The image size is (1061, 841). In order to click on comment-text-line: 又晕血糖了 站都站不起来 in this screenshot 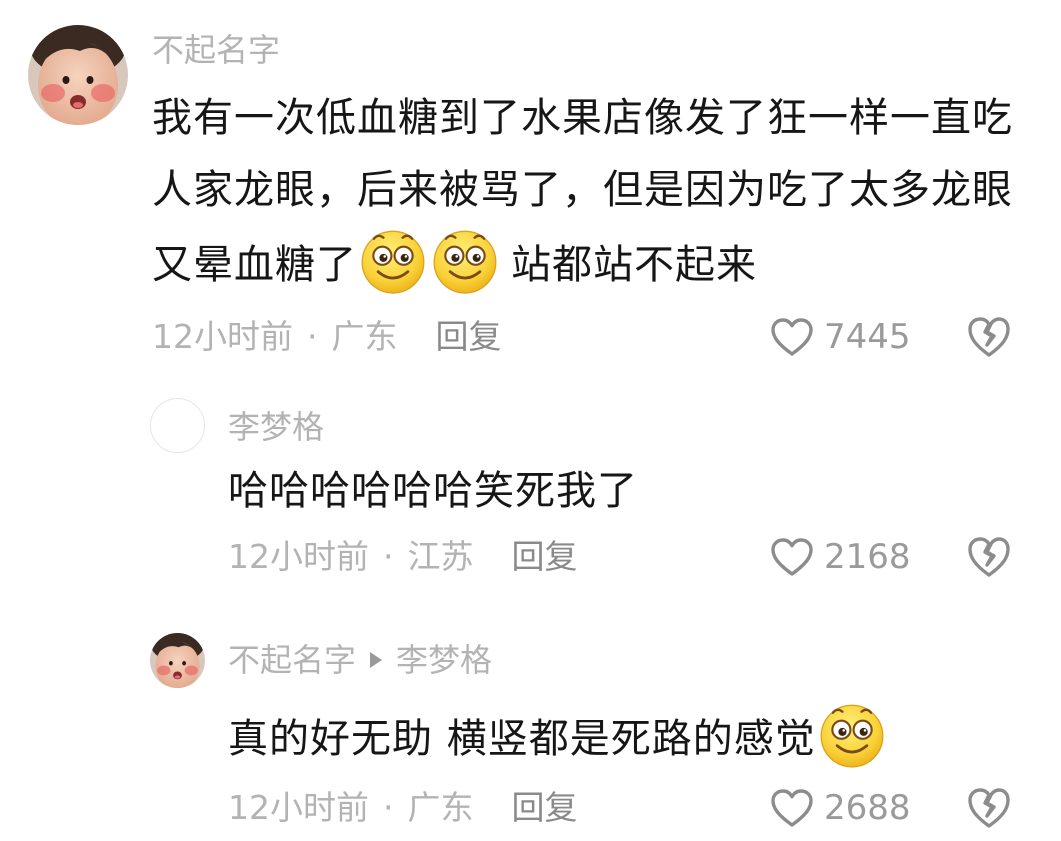, I will do `click(582, 263)`.